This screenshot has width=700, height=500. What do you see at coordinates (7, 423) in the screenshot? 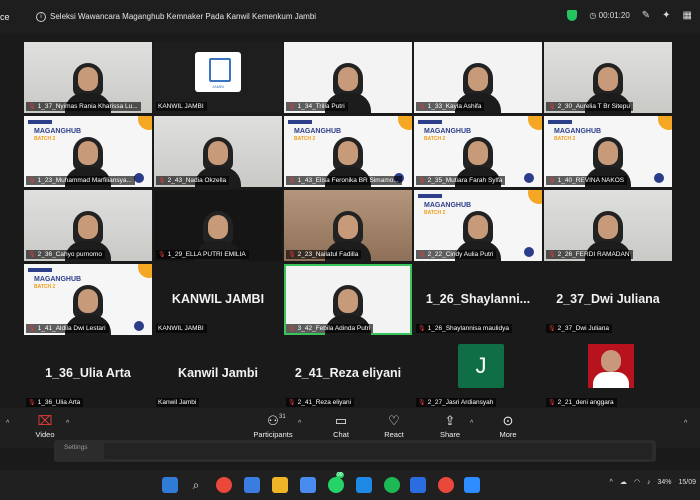
I see `audio-caret-icon: ^` at bounding box center [7, 423].